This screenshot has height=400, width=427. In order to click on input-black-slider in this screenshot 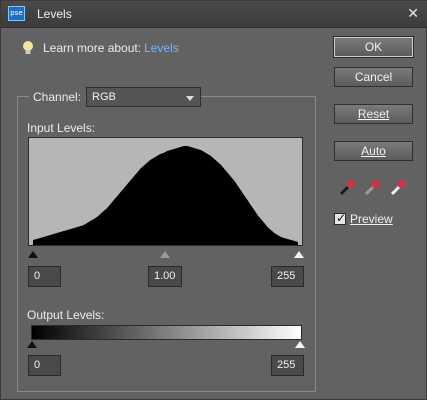, I will do `click(33, 254)`.